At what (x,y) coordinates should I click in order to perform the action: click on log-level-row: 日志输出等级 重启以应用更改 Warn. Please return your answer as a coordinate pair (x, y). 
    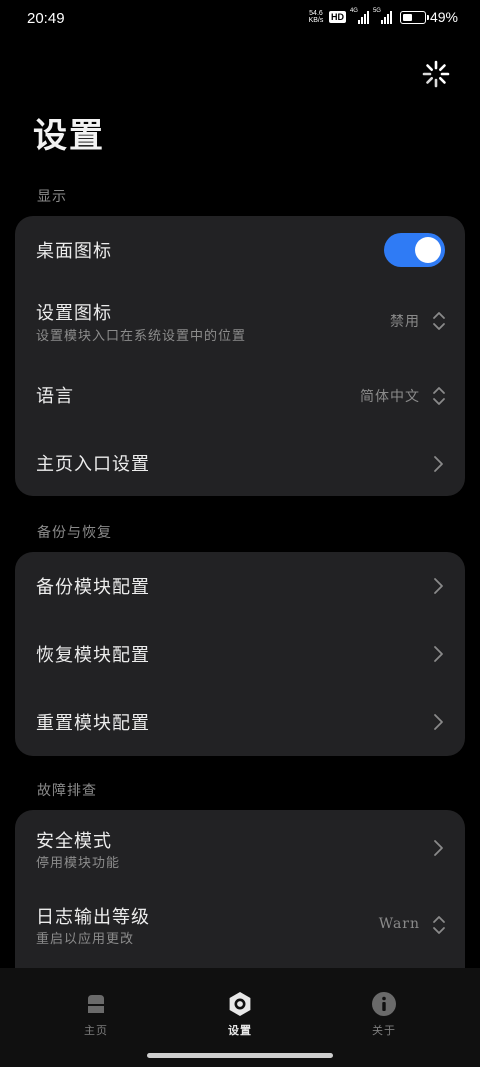
    Looking at the image, I should click on (240, 924).